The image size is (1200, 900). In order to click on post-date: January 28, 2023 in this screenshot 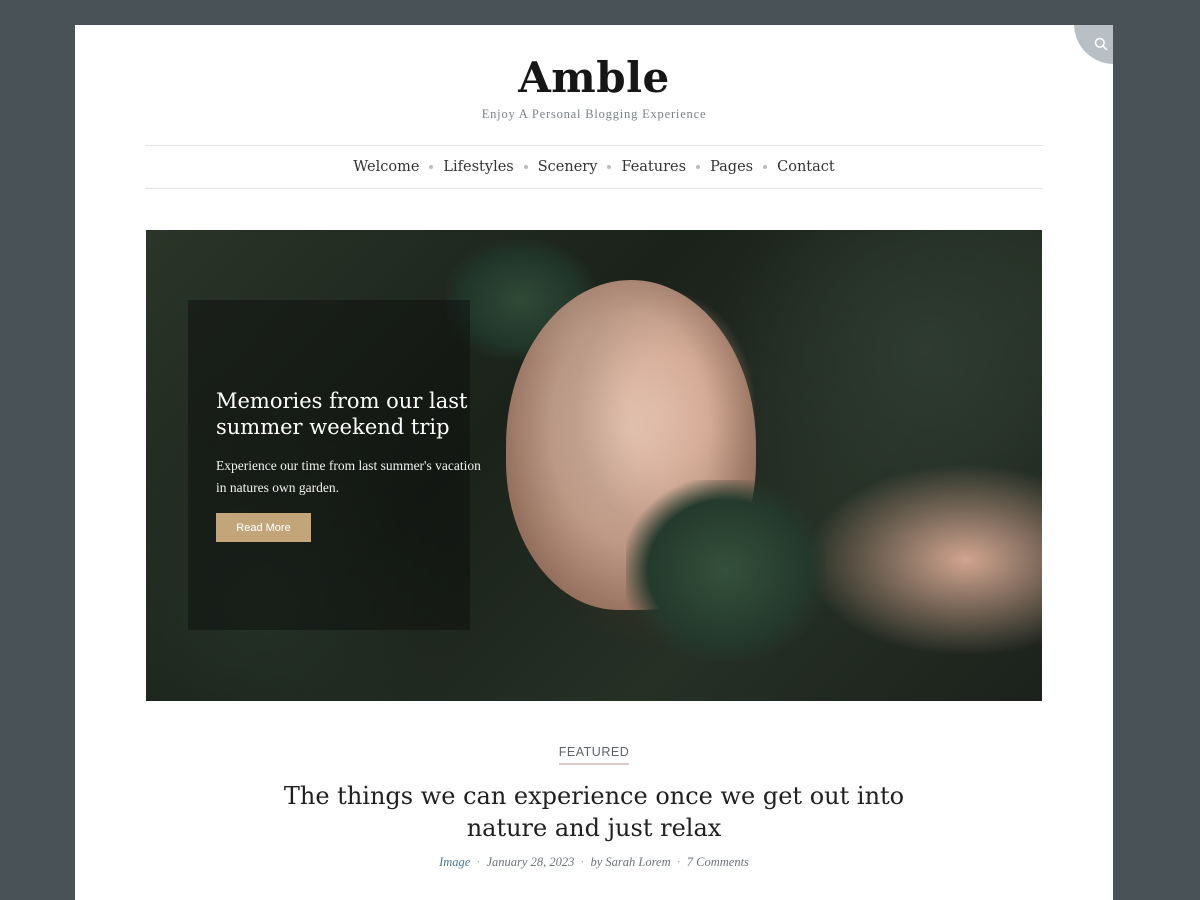, I will do `click(530, 862)`.